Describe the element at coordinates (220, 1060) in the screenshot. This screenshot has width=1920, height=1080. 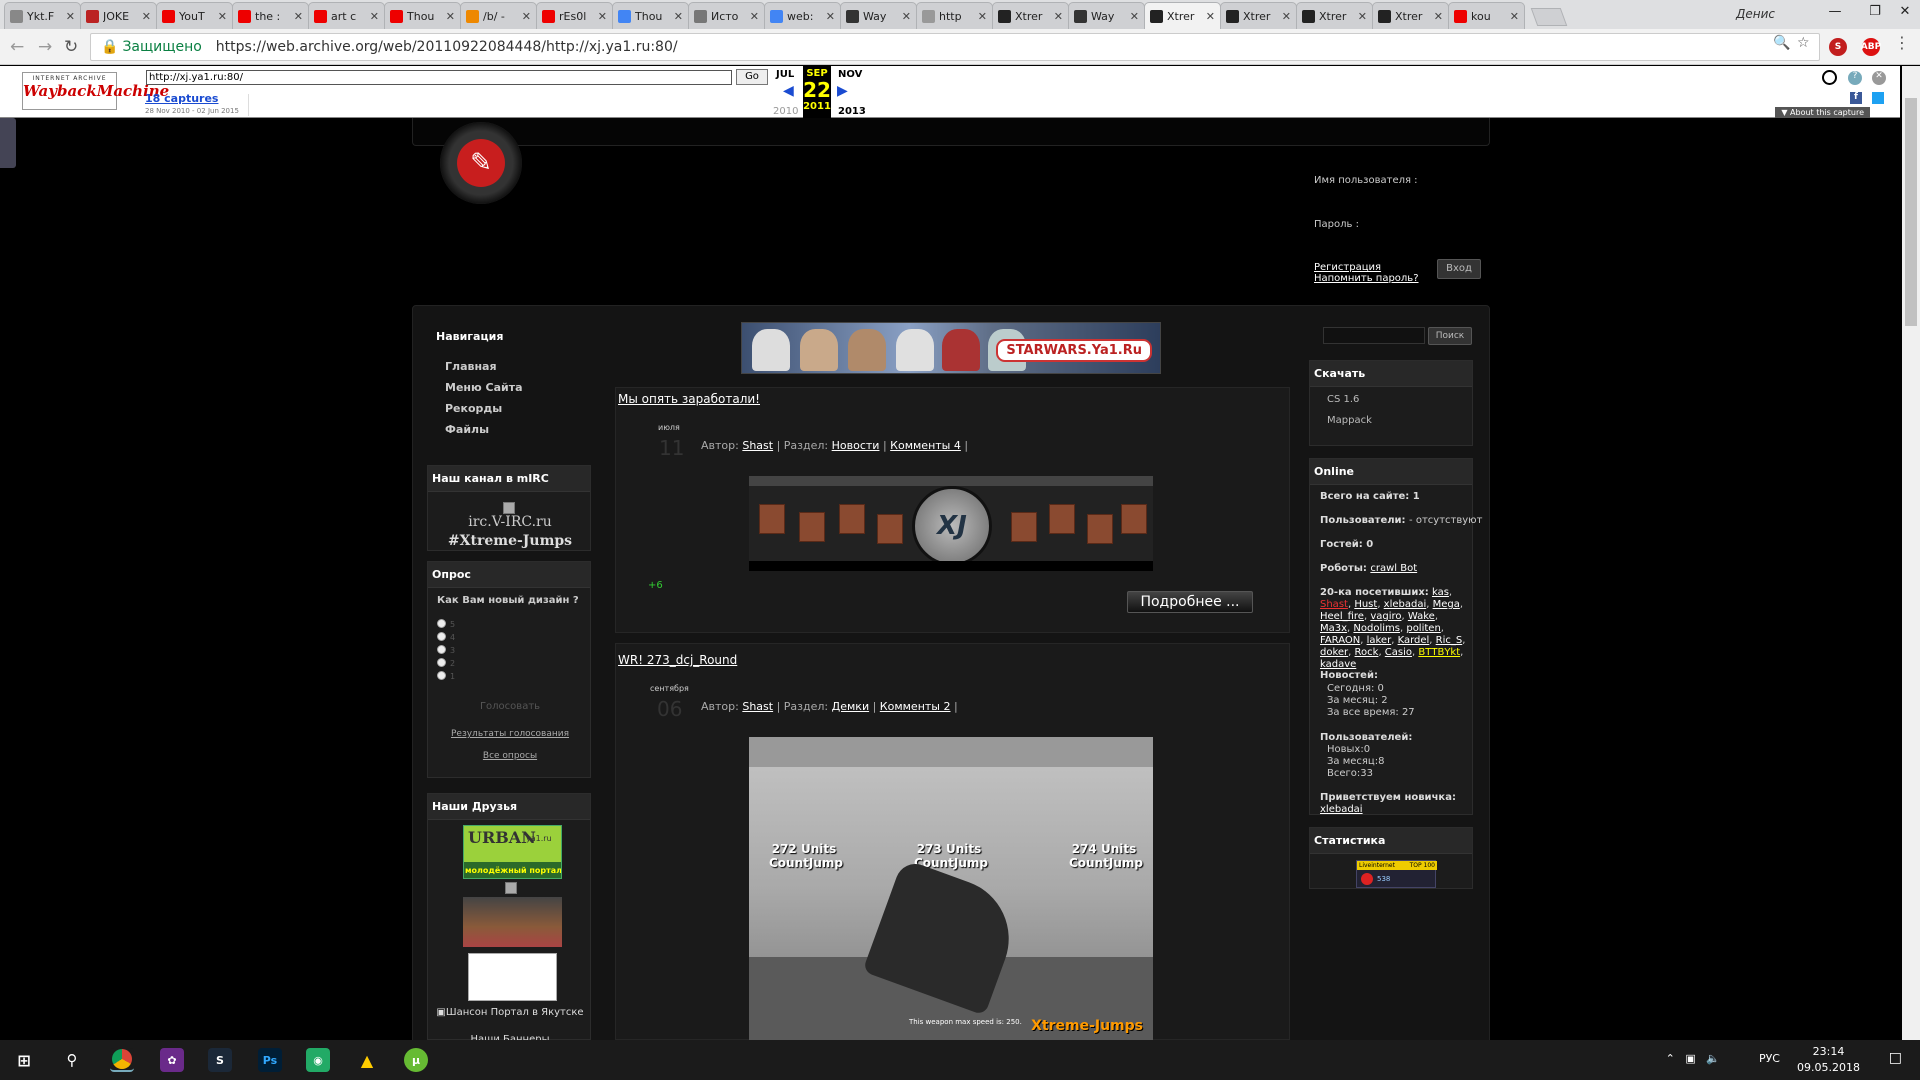
I see `steam-icon: S` at that location.